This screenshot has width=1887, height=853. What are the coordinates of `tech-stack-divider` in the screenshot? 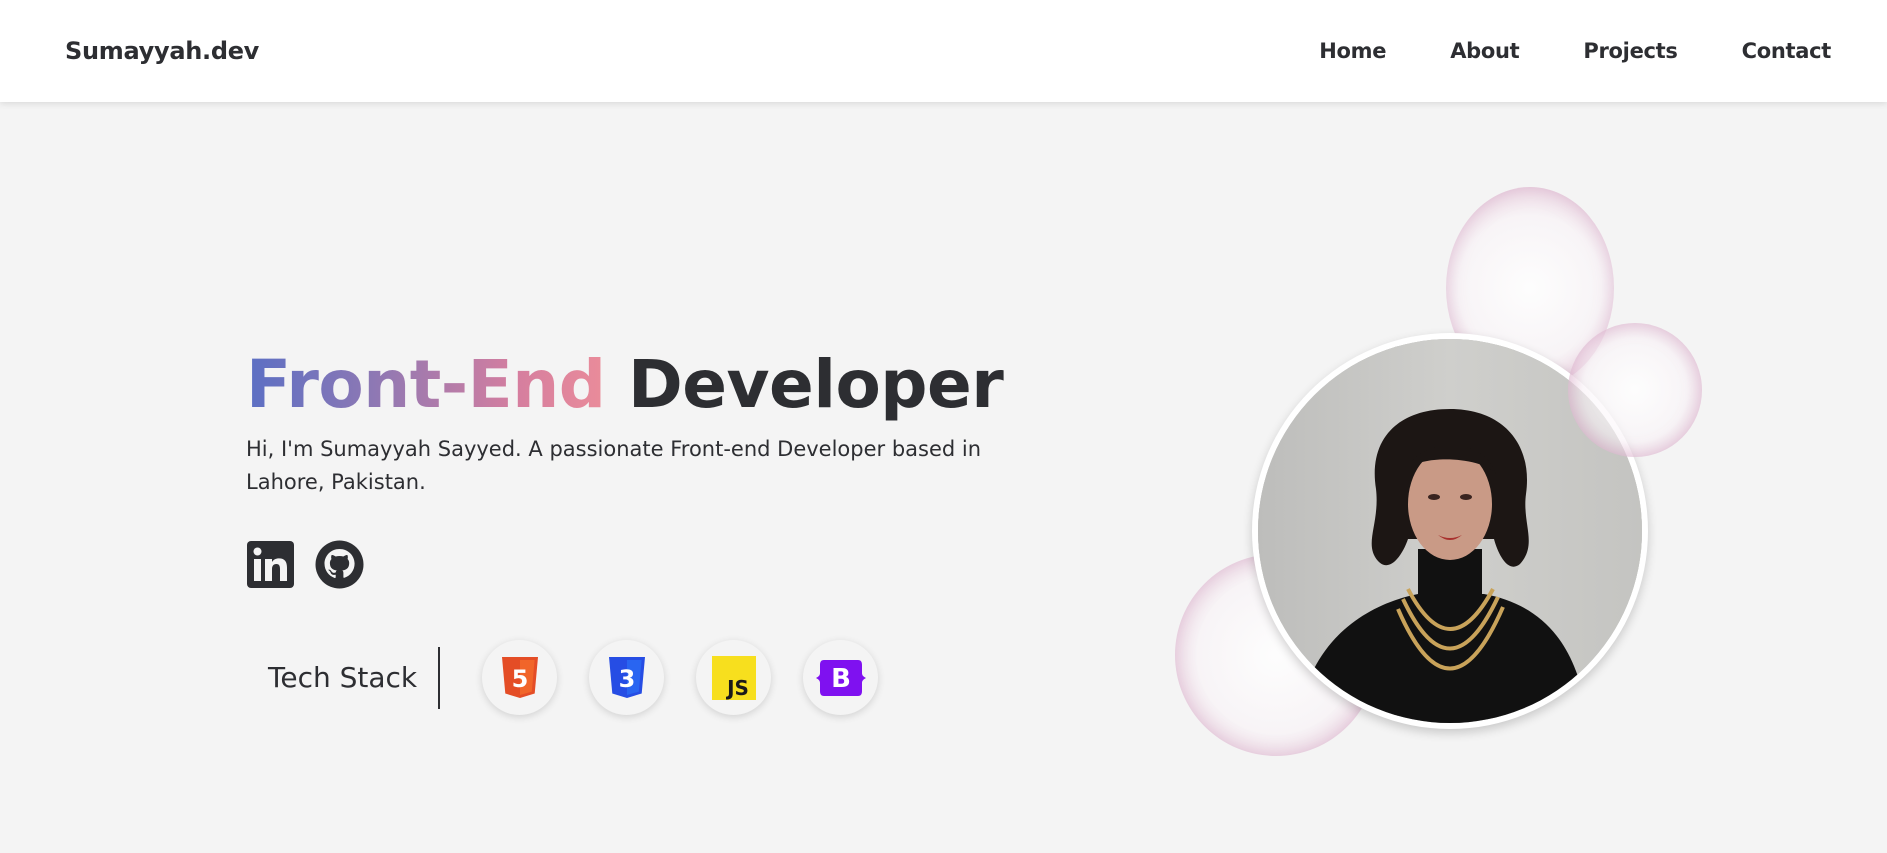 It's located at (439, 677).